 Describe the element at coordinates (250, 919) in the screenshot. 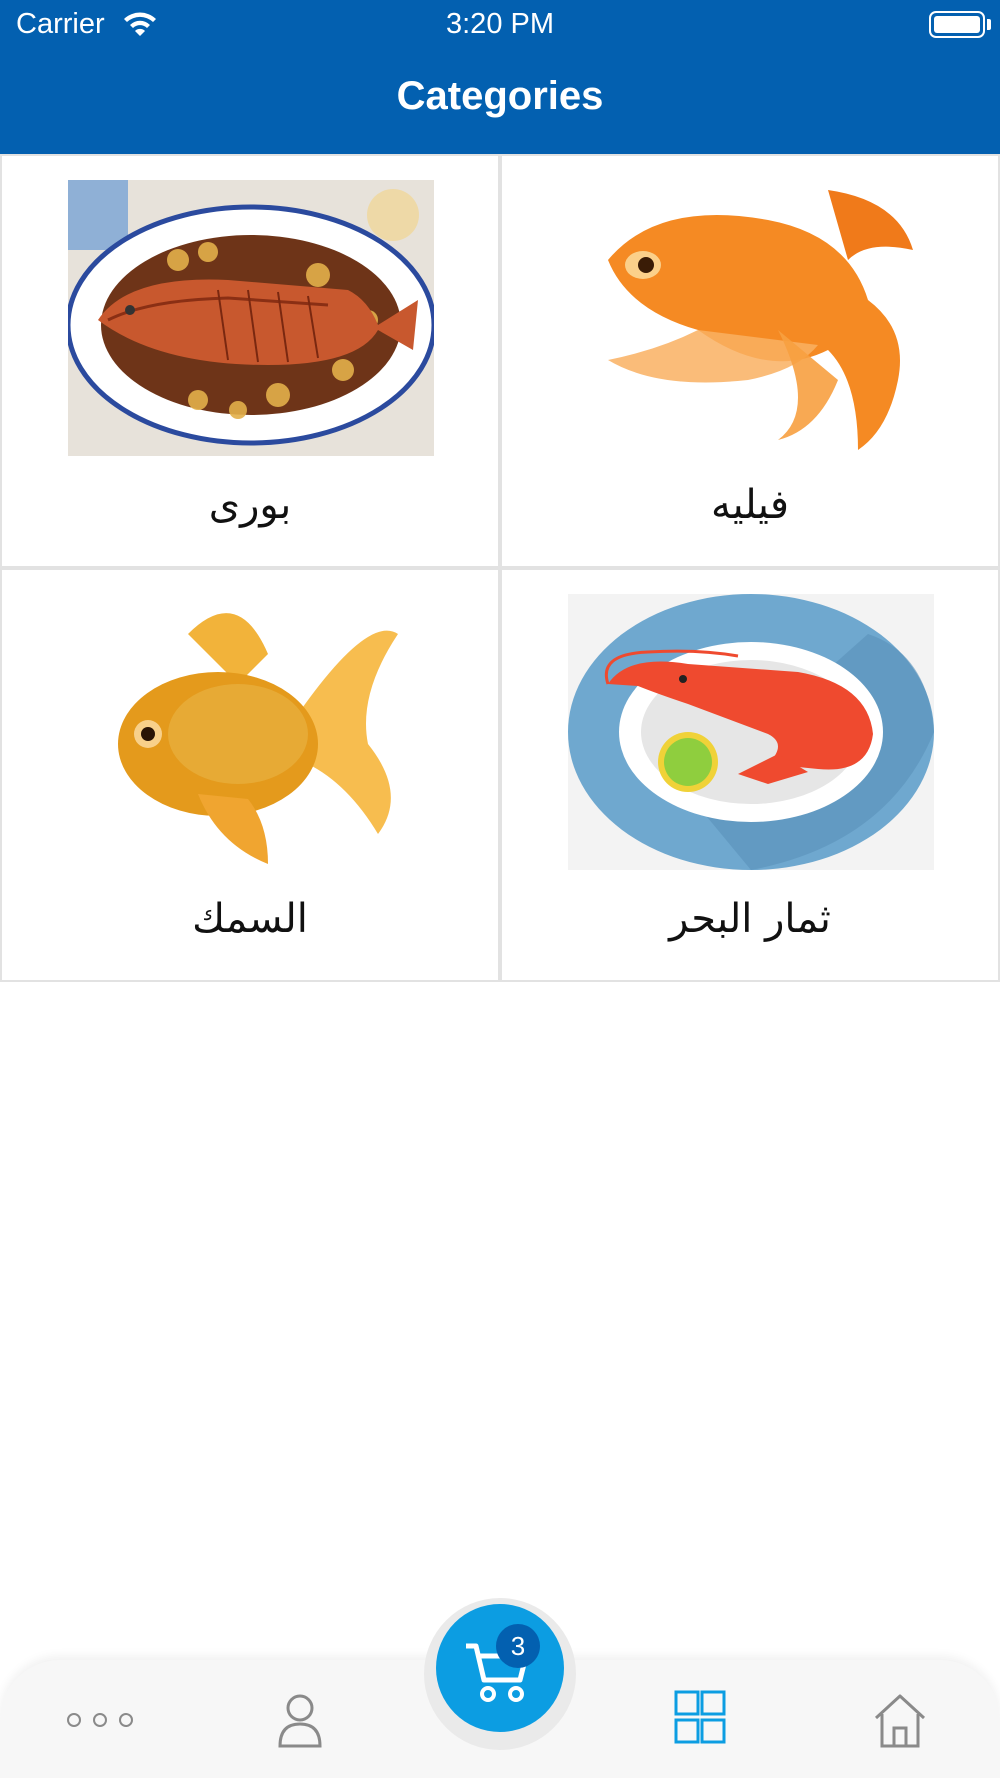

I see `category-label: السمك` at that location.